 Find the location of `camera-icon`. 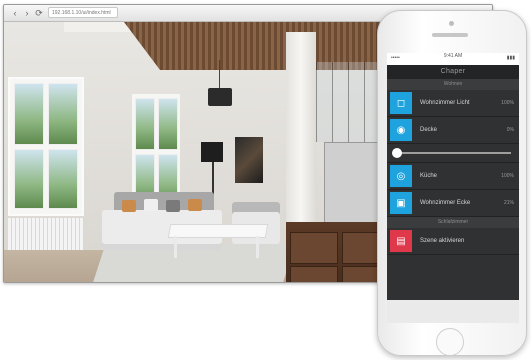

camera-icon is located at coordinates (451, 23).